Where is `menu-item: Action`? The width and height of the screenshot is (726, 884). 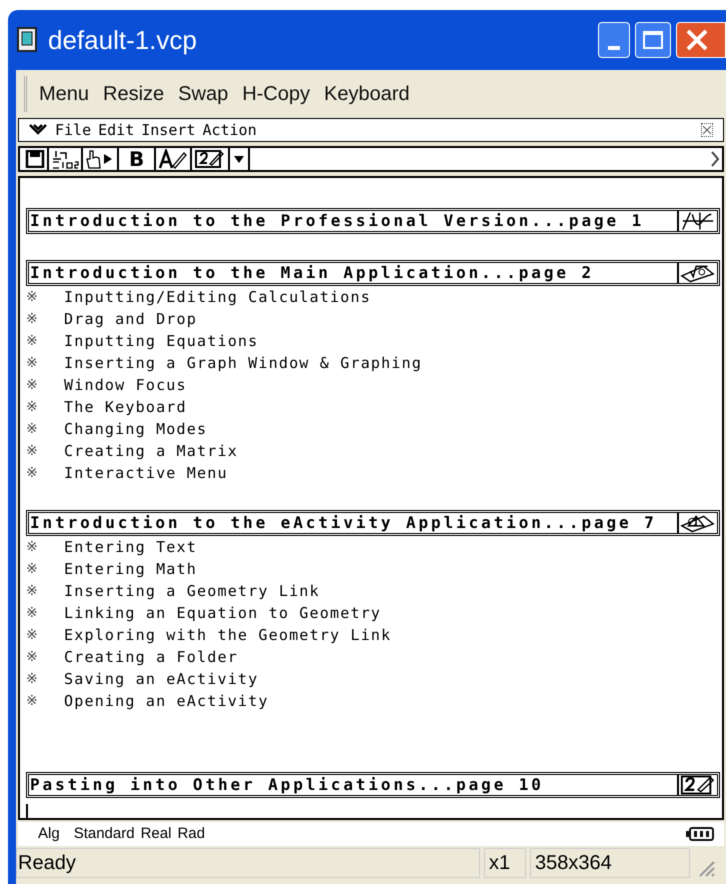 menu-item: Action is located at coordinates (229, 130).